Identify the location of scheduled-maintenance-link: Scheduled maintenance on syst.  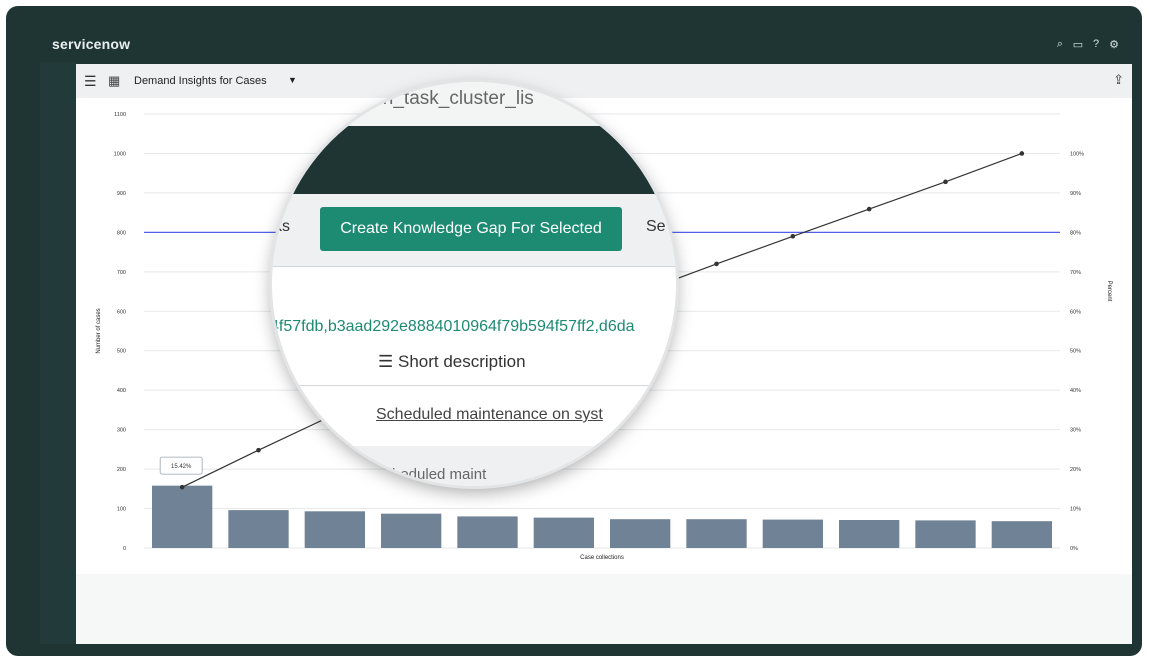
(489, 415).